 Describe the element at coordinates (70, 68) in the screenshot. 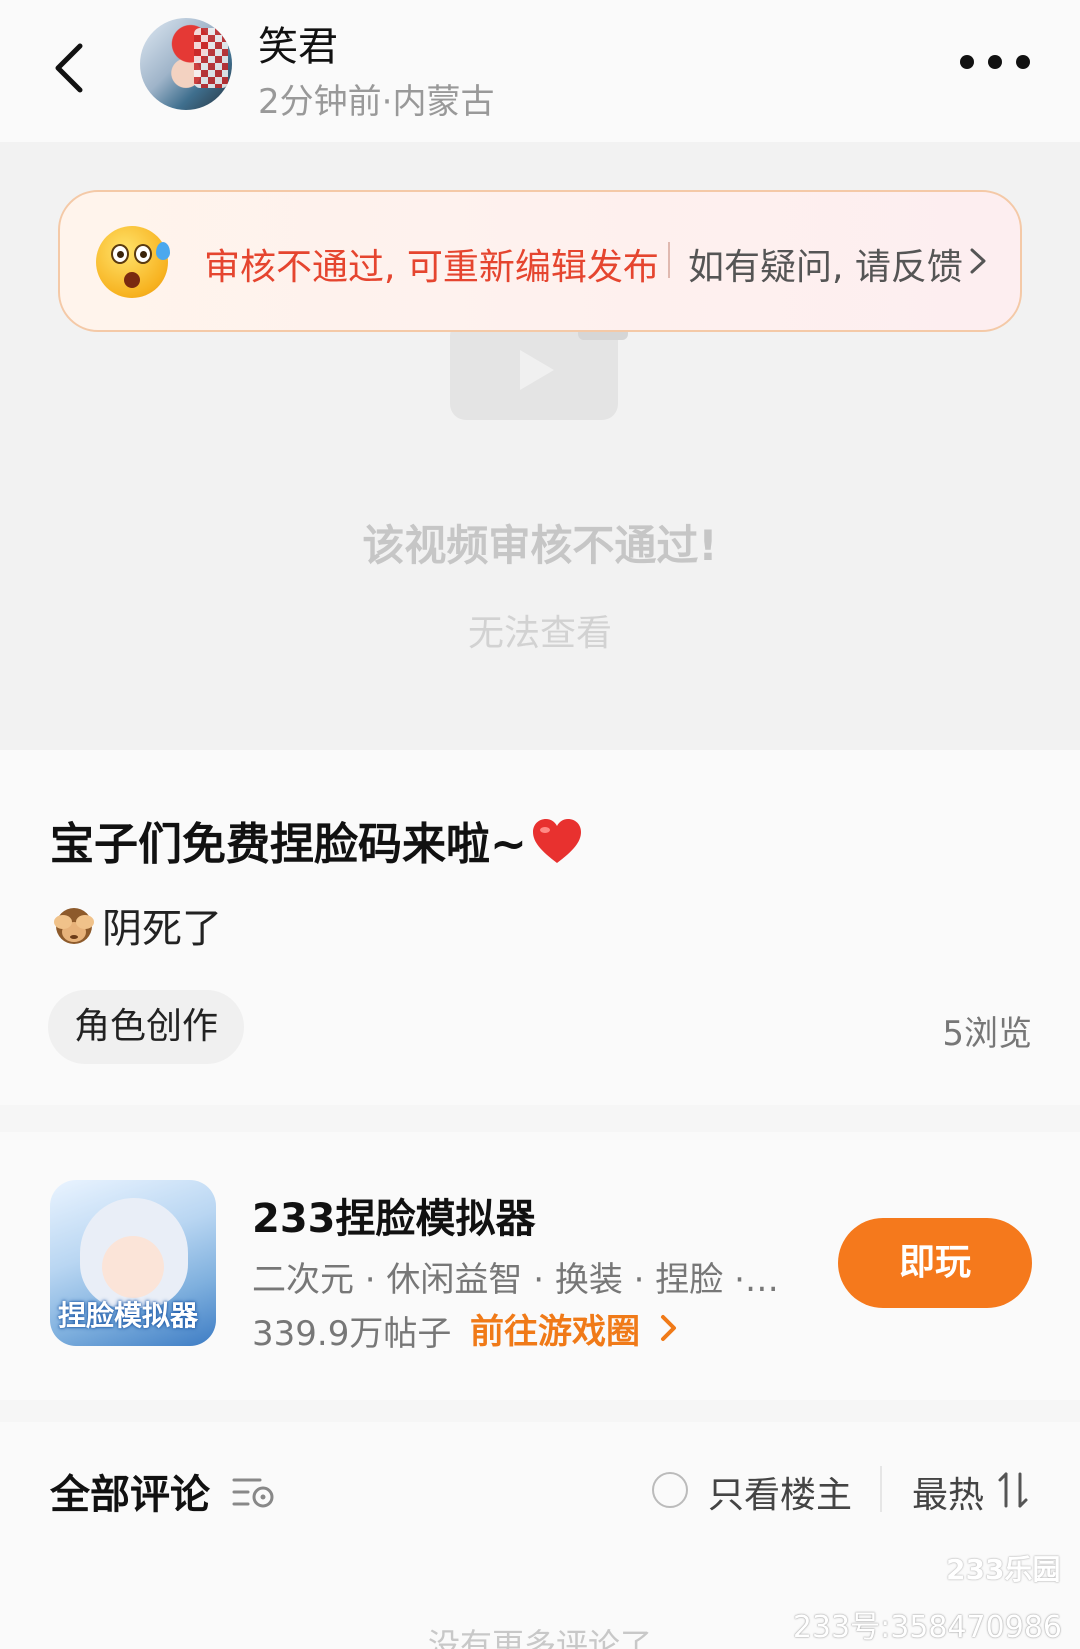

I see `back-arrow-icon` at that location.